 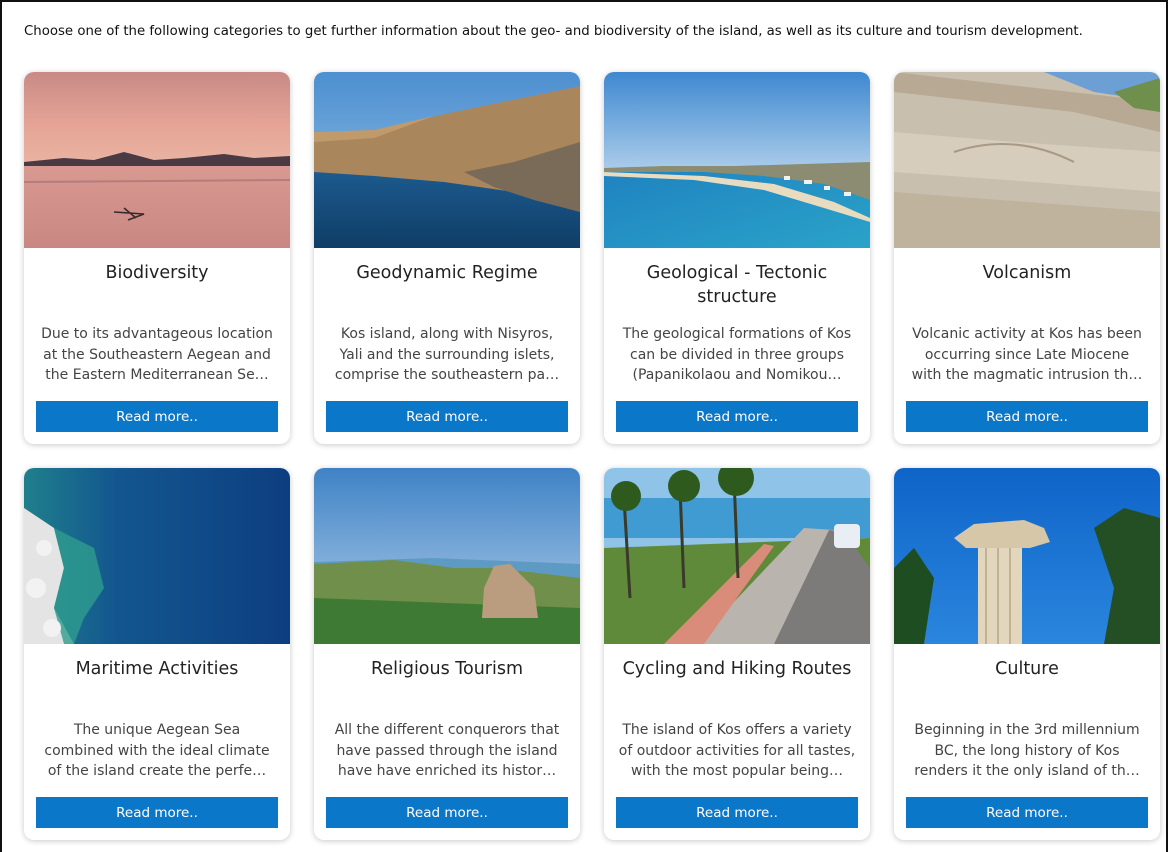 I want to click on card-image-biodiversity, so click(x=157, y=160).